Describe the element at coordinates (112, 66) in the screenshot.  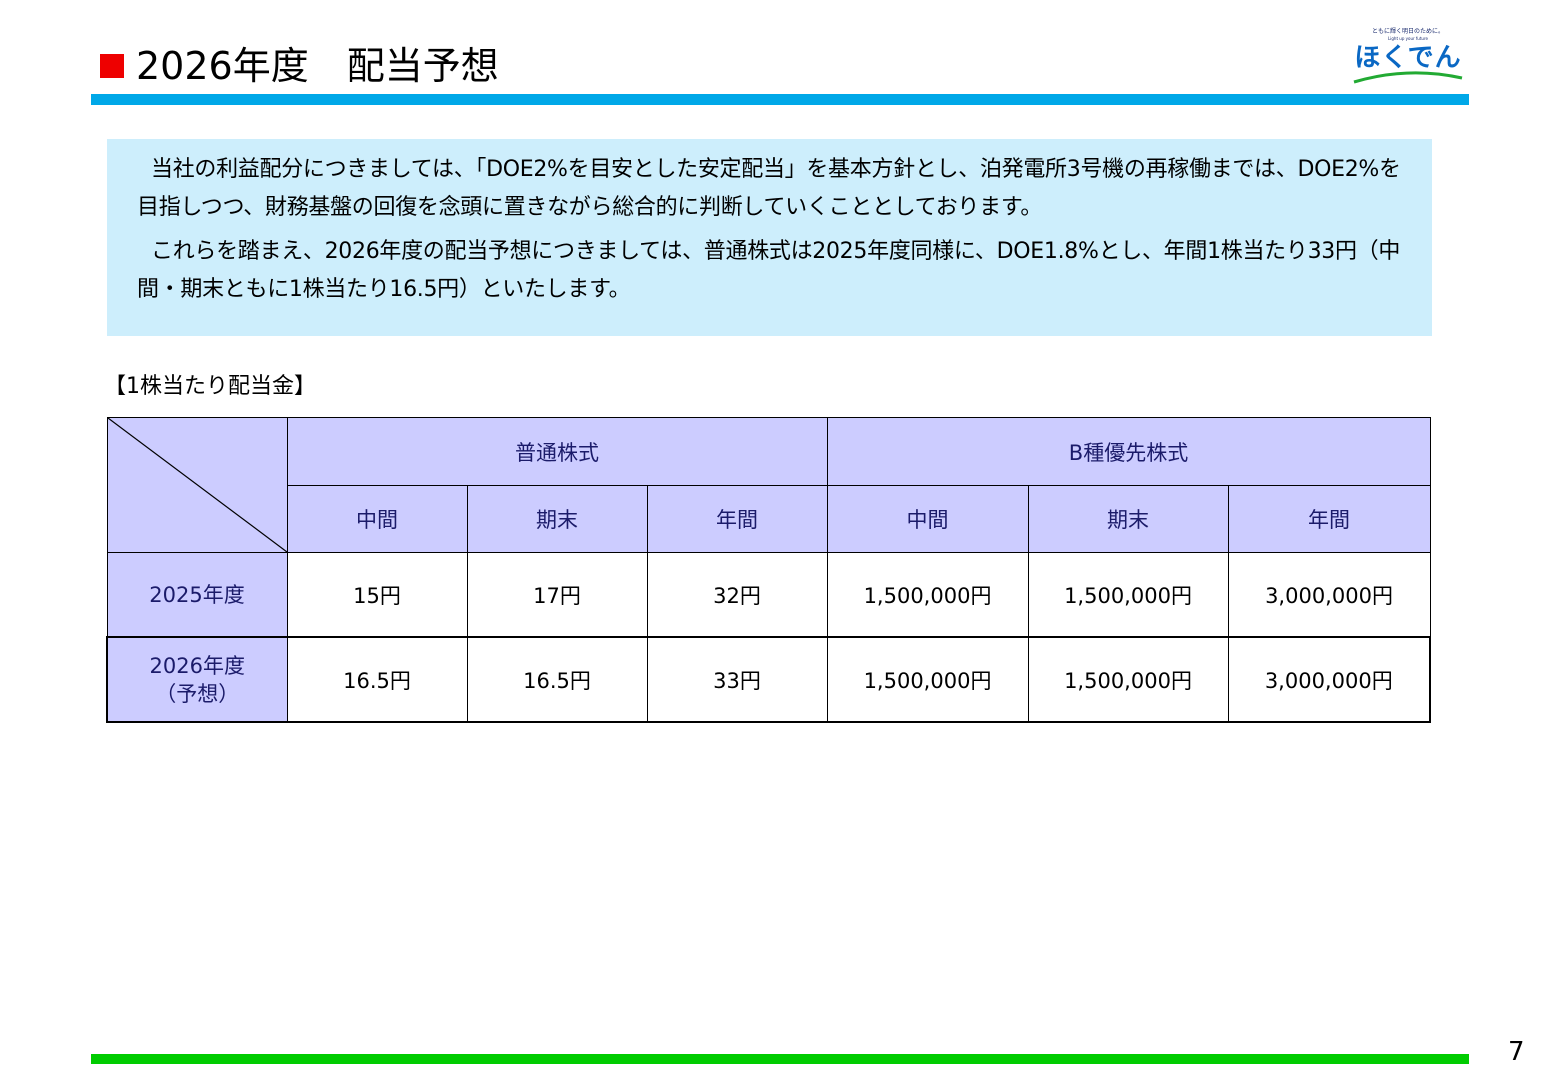
I see `title-square-marker` at that location.